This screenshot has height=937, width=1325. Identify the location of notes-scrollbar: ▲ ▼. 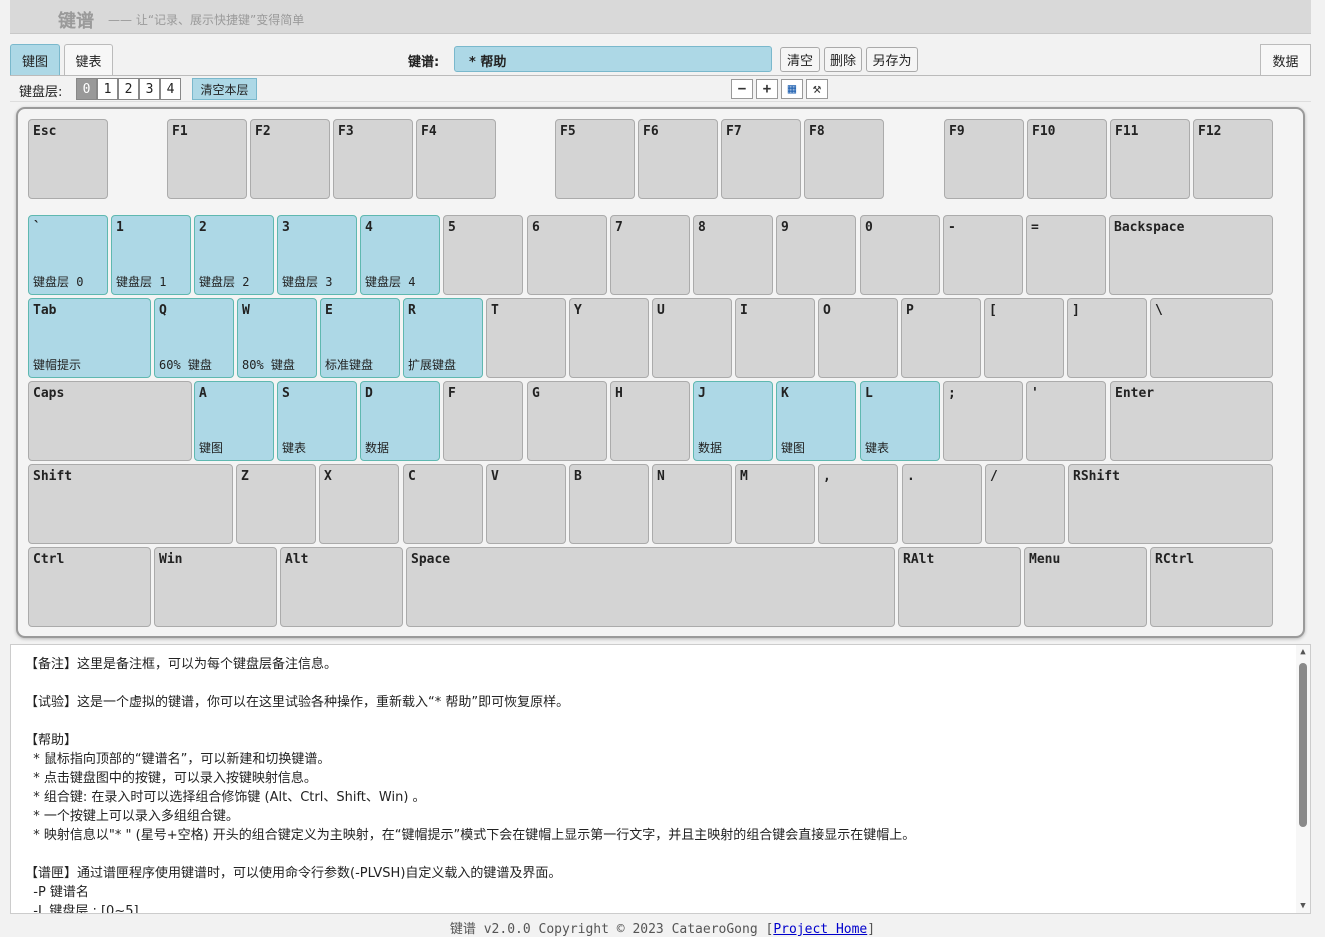
(1303, 779).